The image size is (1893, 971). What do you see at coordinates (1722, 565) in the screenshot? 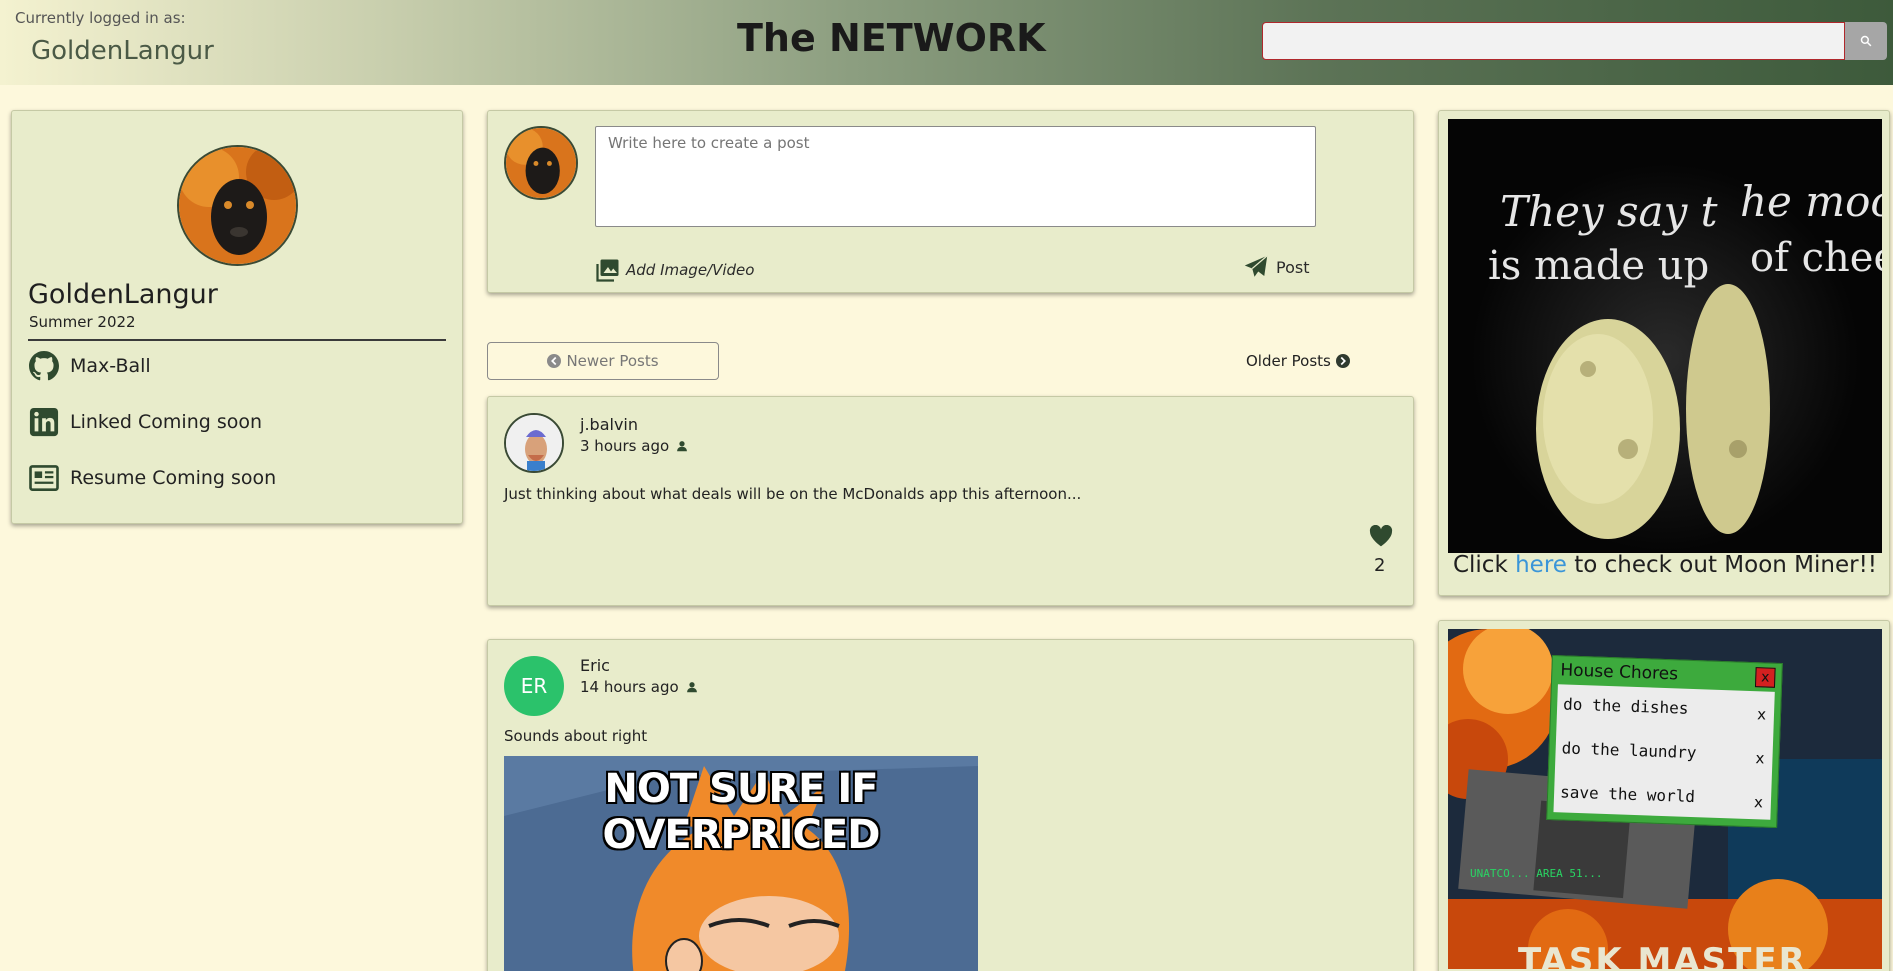
I see `caption-text-after: to check out Moon Miner!!` at bounding box center [1722, 565].